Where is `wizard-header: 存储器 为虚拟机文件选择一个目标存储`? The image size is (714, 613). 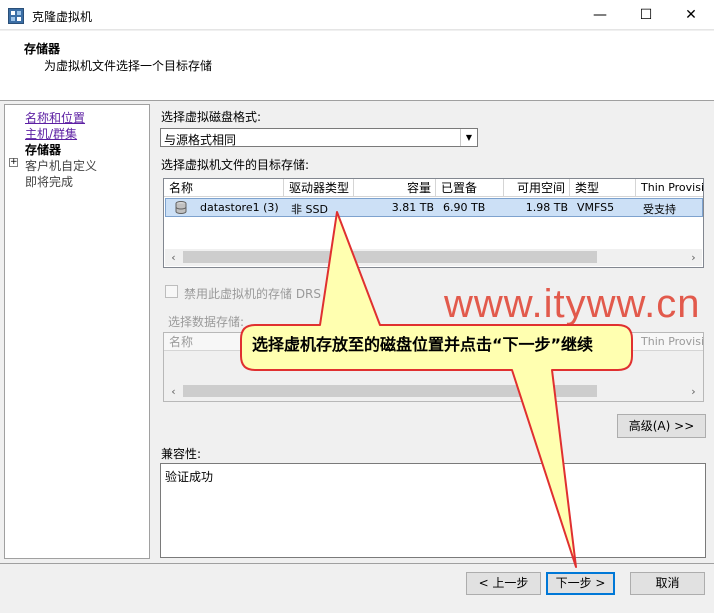 wizard-header: 存储器 为虚拟机文件选择一个目标存储 is located at coordinates (357, 66).